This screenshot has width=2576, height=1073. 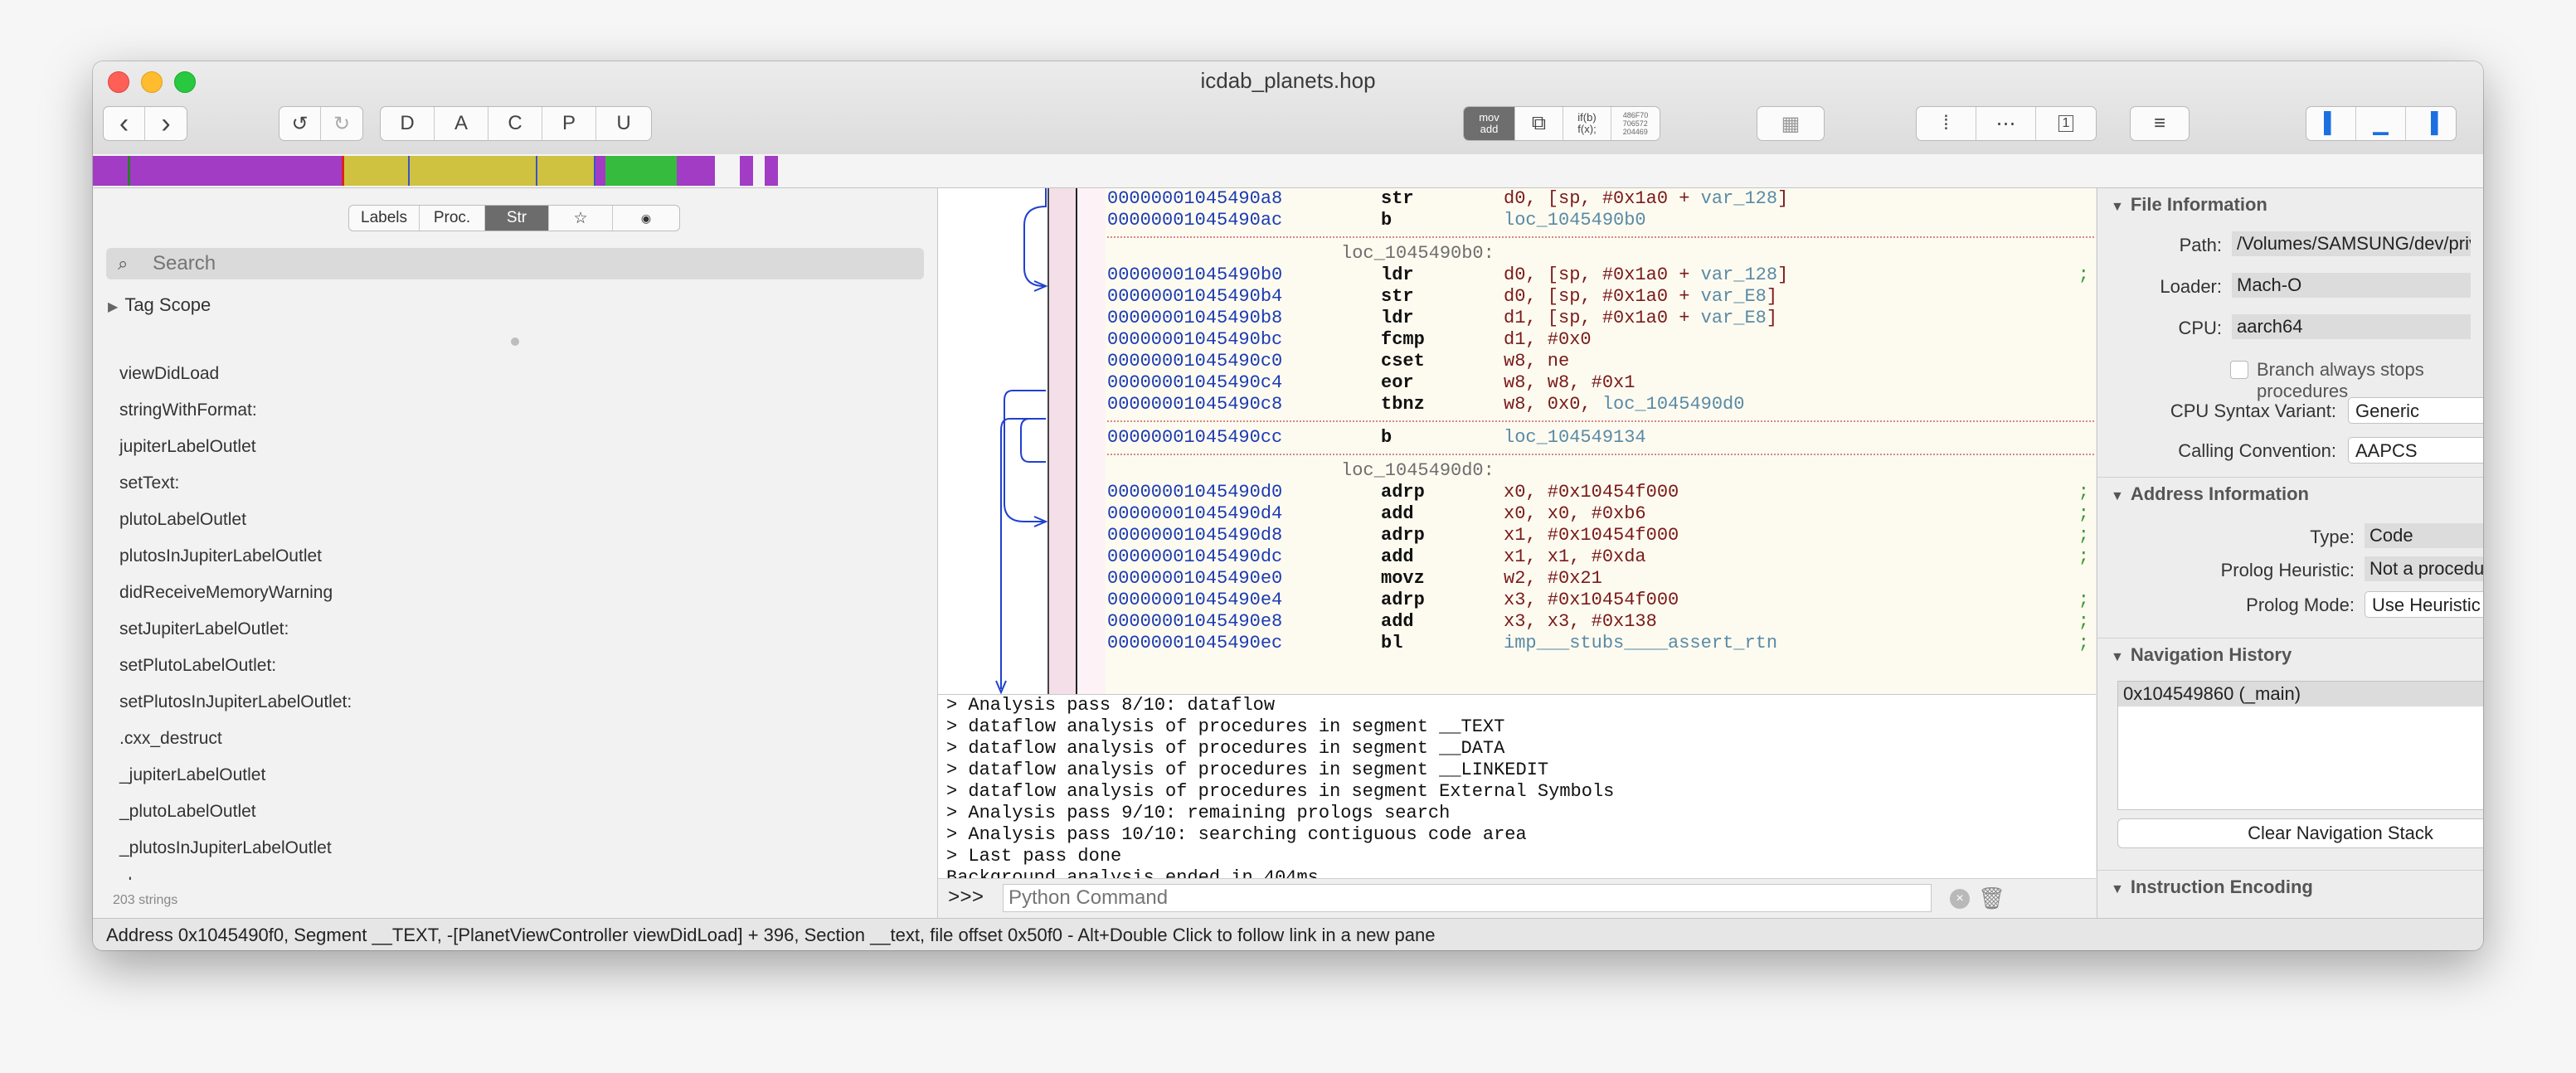 What do you see at coordinates (623, 123) in the screenshot?
I see `mode-undefine-button: U` at bounding box center [623, 123].